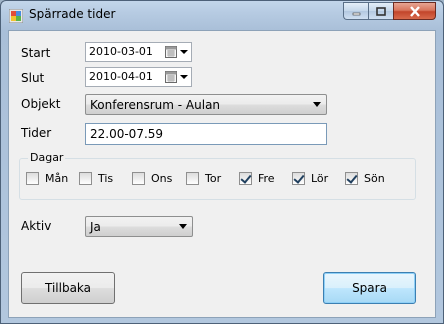  Describe the element at coordinates (72, 14) in the screenshot. I see `window-title: Spärrade tider` at that location.